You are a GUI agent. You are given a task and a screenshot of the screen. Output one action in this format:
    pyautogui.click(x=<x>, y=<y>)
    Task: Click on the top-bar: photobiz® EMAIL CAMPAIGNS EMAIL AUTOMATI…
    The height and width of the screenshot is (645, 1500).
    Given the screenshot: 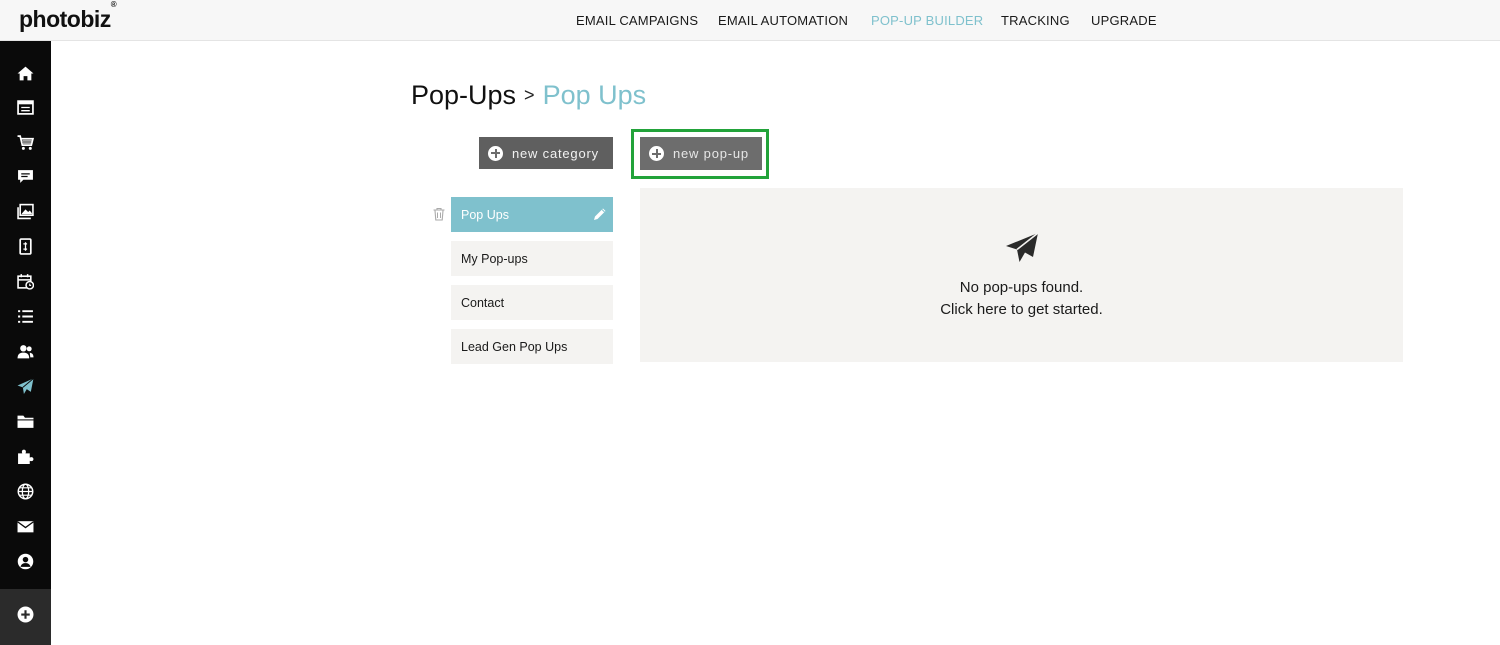 What is the action you would take?
    pyautogui.click(x=750, y=20)
    